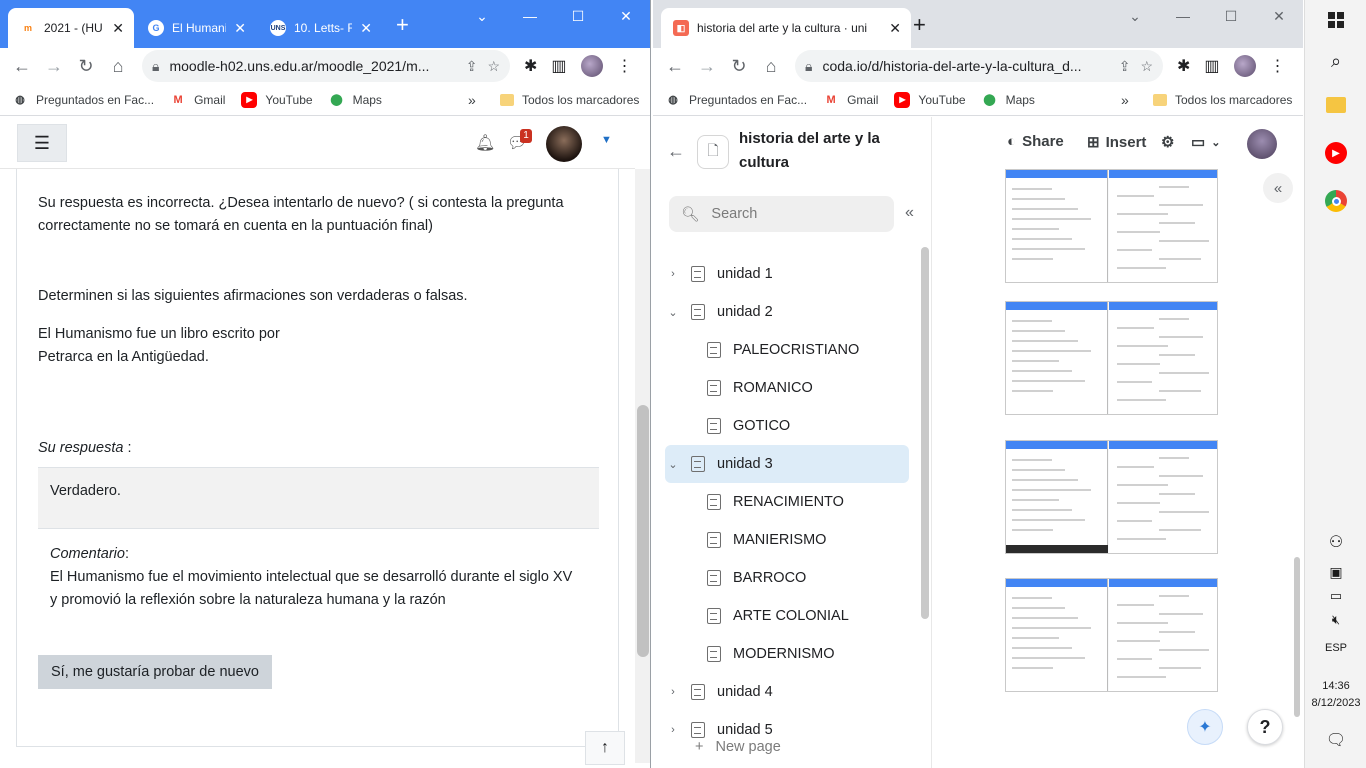 The width and height of the screenshot is (1366, 768). What do you see at coordinates (673, 692) in the screenshot?
I see `chevron-right-icon: ›` at bounding box center [673, 692].